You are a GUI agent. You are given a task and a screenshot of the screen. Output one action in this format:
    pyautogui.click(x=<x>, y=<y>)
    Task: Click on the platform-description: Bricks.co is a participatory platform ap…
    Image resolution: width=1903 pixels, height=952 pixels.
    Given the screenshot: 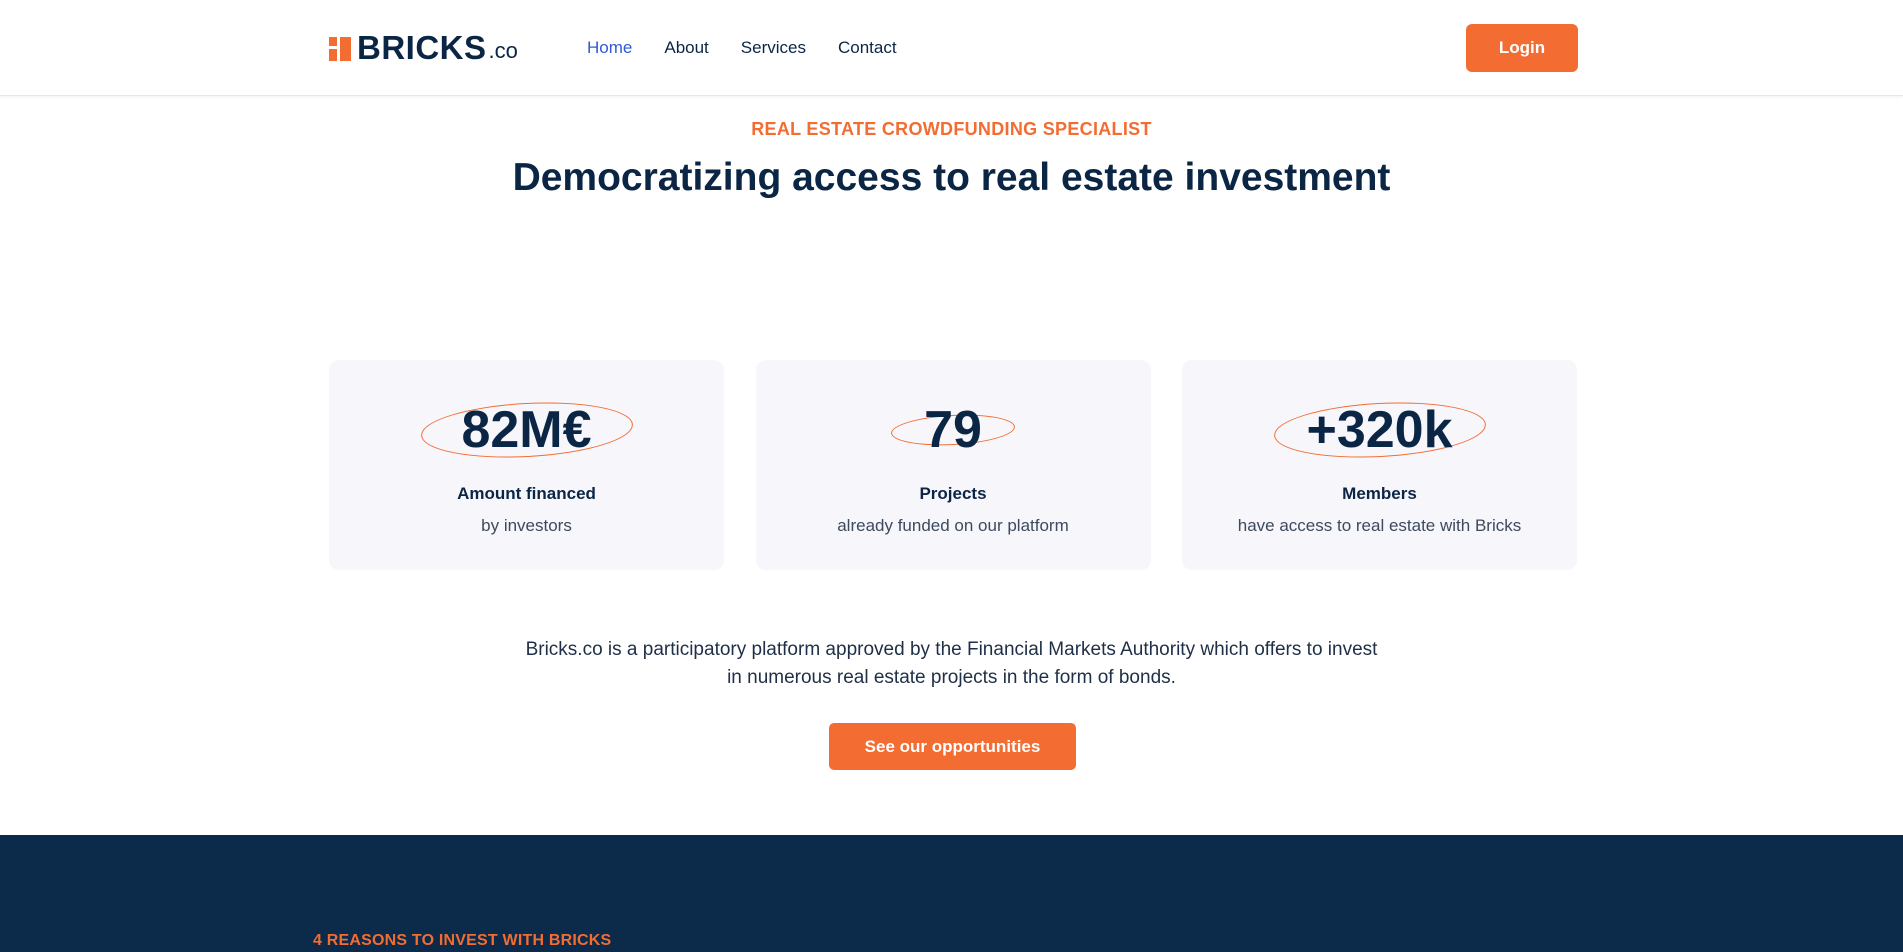 What is the action you would take?
    pyautogui.click(x=951, y=664)
    